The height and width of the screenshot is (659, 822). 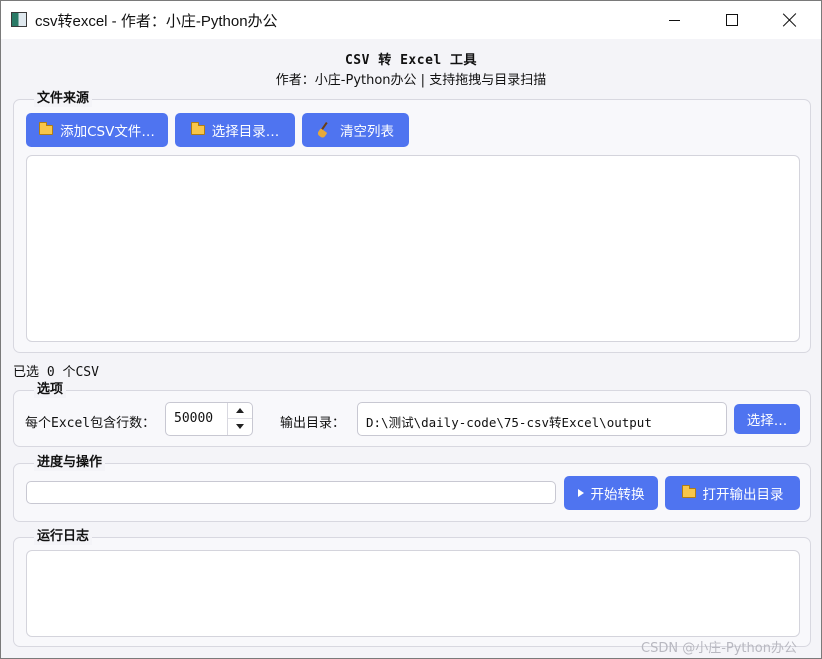 I want to click on watermark: CSDN @小庄-Python办公, so click(x=719, y=648).